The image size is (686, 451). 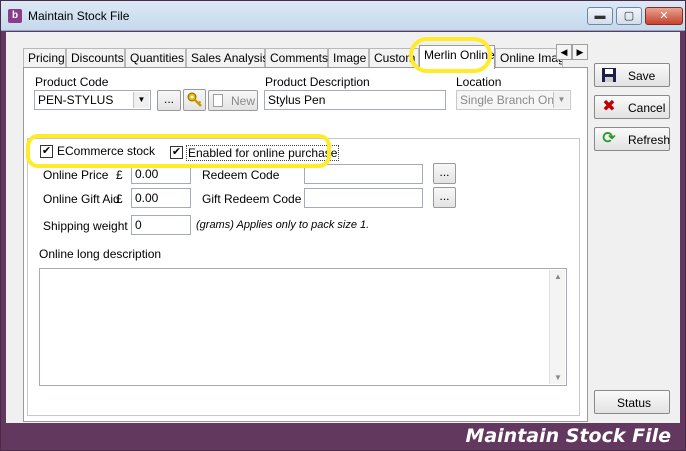 What do you see at coordinates (72, 82) in the screenshot?
I see `product-code-label: Product Code` at bounding box center [72, 82].